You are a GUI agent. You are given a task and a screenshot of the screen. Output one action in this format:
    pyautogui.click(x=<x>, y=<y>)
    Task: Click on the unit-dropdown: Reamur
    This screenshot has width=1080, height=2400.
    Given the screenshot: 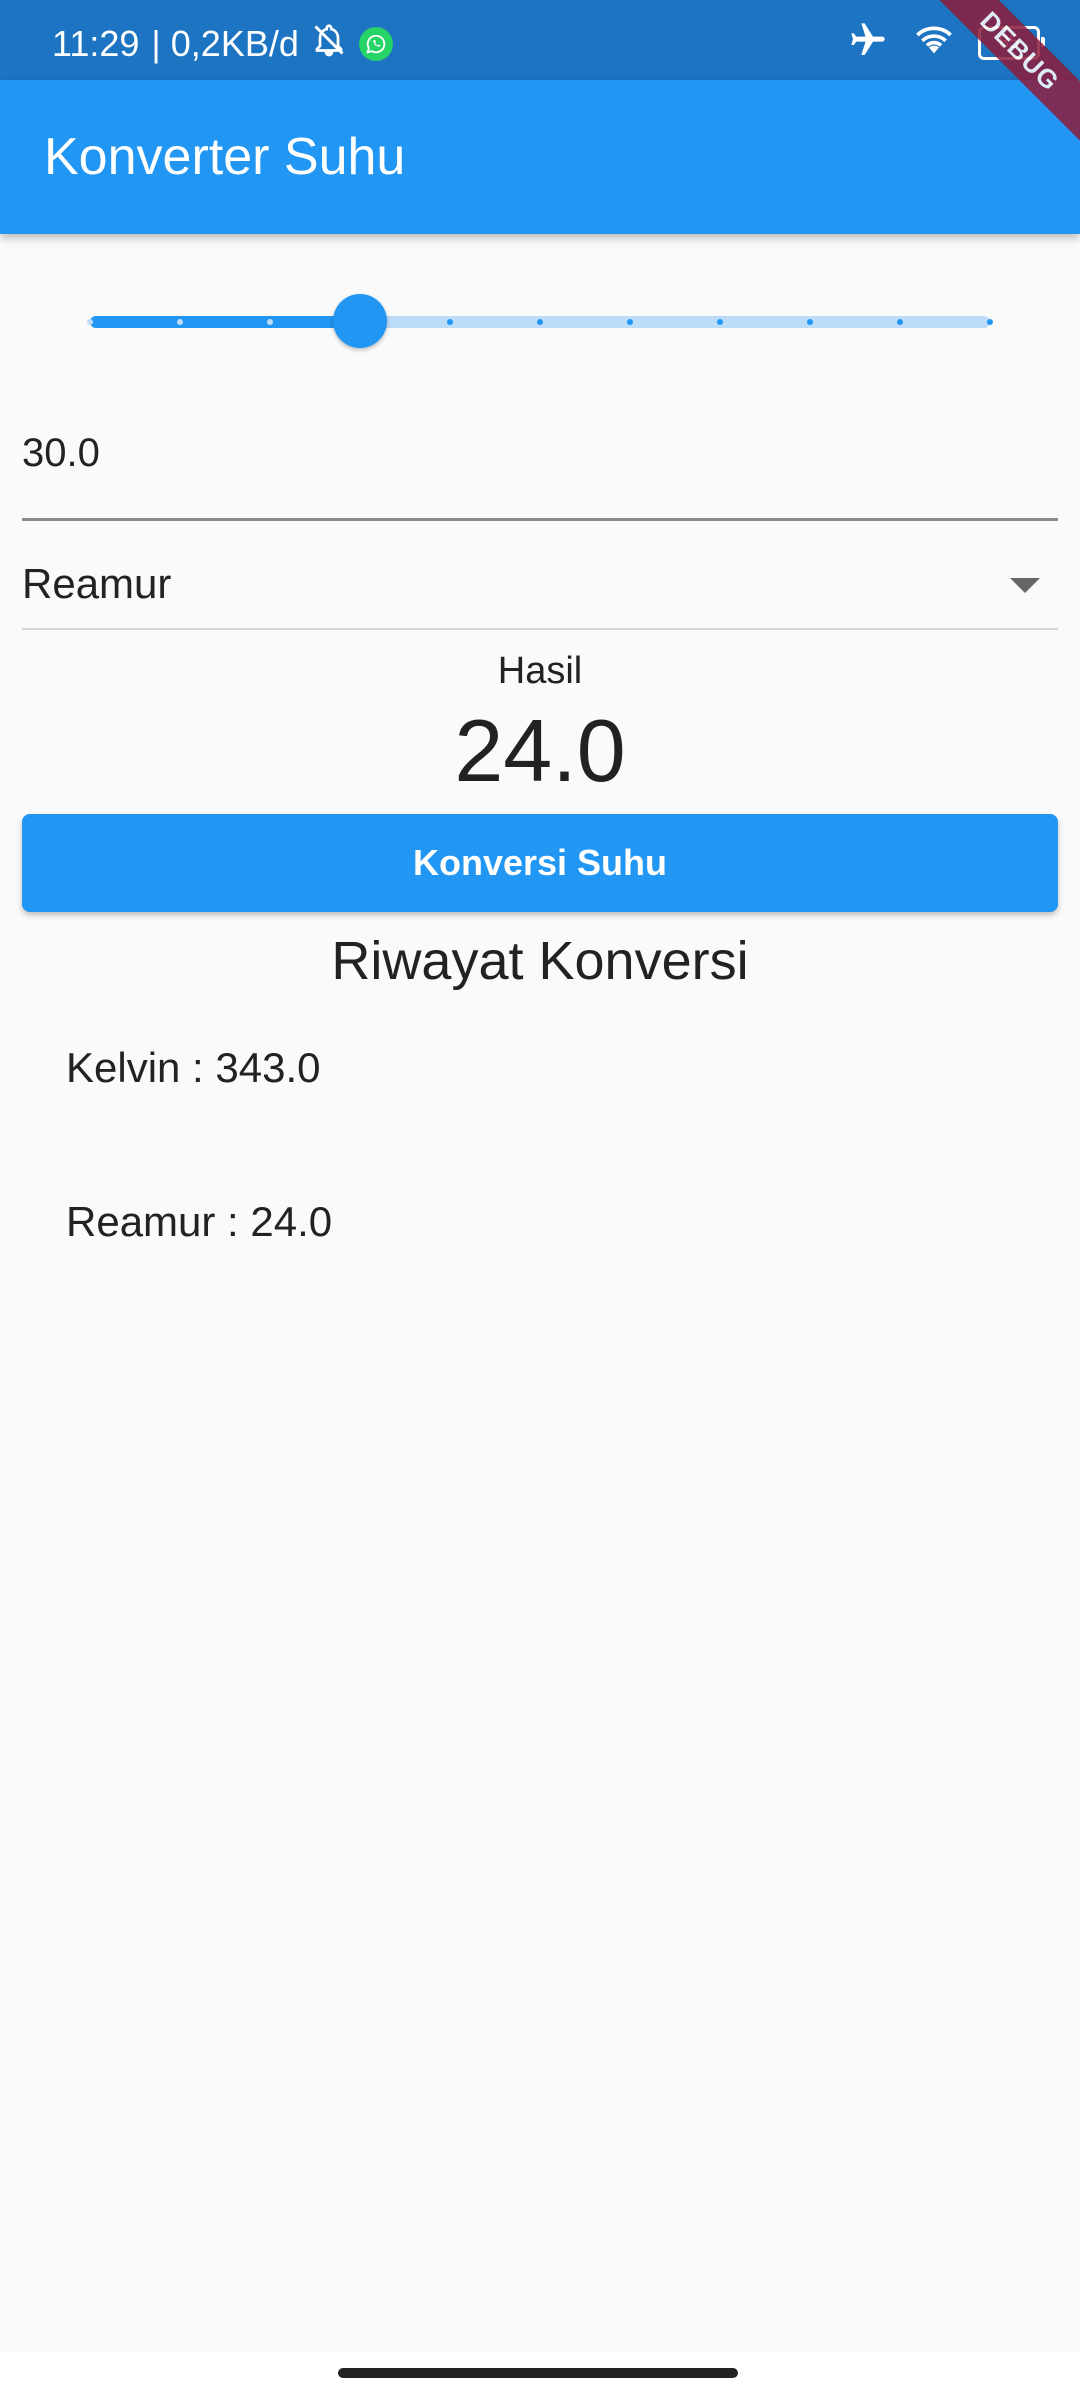 What is the action you would take?
    pyautogui.click(x=540, y=589)
    